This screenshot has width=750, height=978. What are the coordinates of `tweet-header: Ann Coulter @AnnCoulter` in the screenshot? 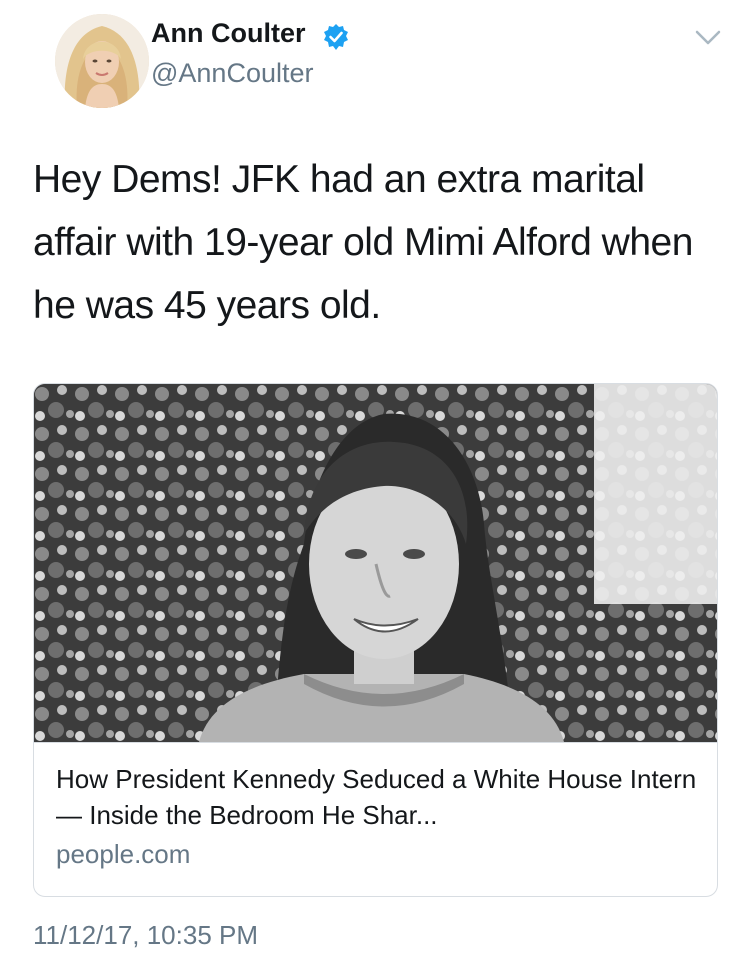 It's located at (378, 60).